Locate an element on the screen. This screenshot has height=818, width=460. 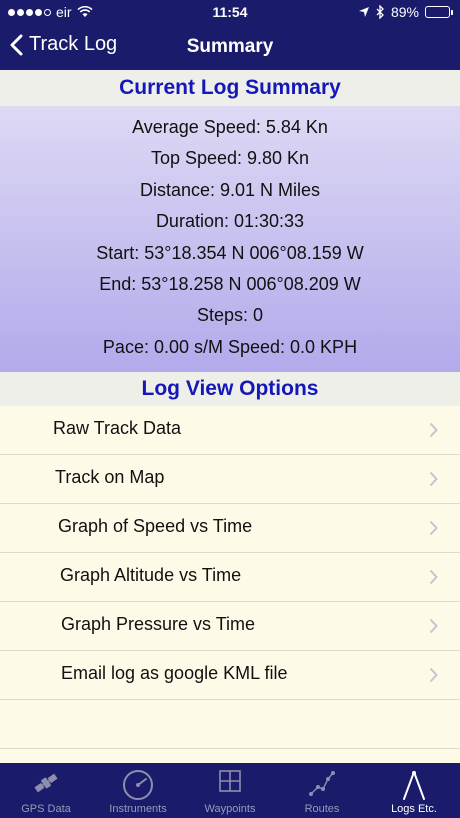
option-graph-pressure-vs-time: Graph Pressure vs Time is located at coordinates (230, 626).